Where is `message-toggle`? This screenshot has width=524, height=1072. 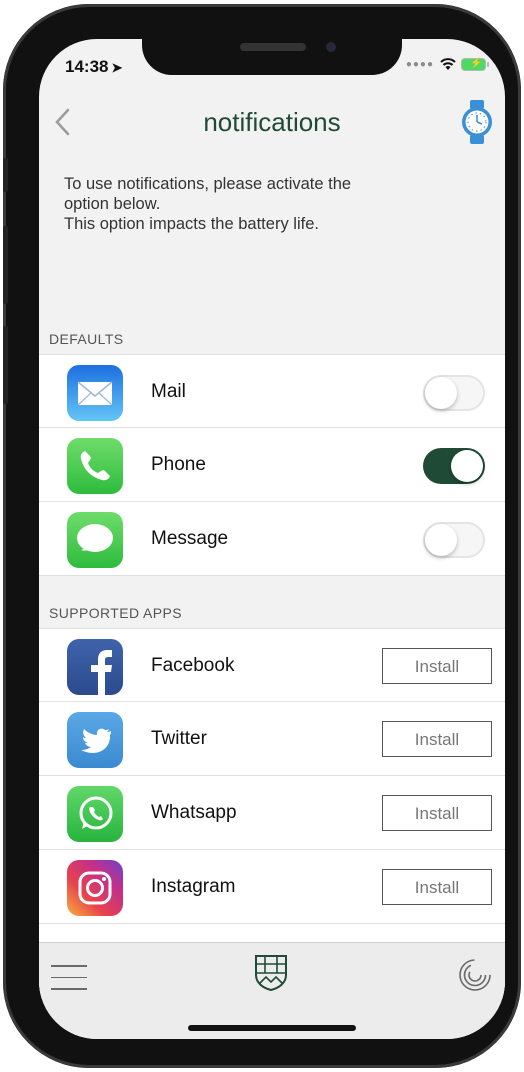 message-toggle is located at coordinates (454, 540).